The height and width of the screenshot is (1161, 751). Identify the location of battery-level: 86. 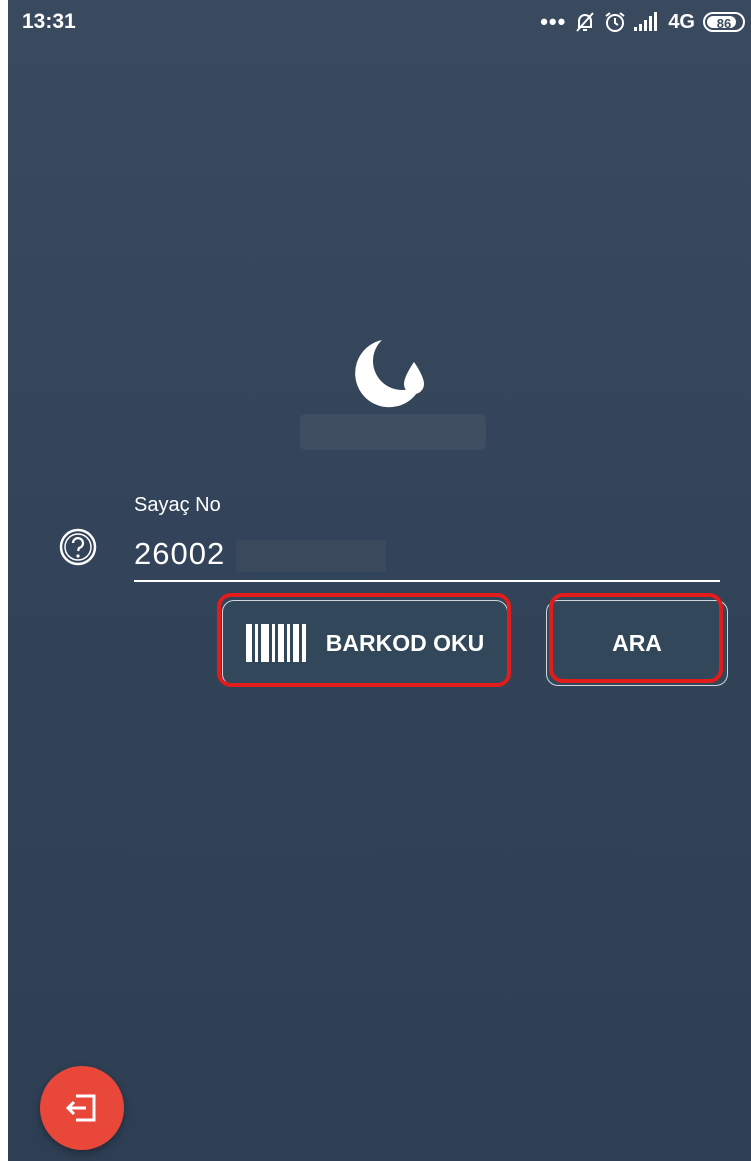
(724, 23).